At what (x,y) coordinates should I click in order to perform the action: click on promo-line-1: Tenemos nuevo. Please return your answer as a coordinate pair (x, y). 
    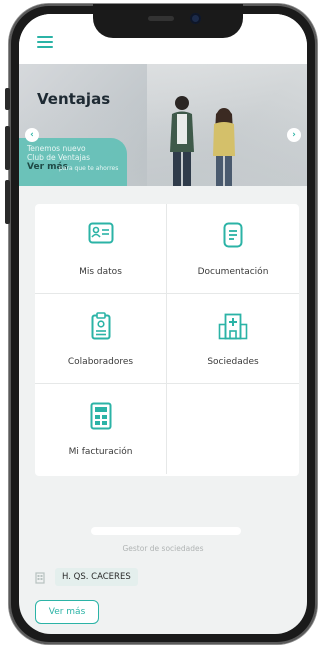
    Looking at the image, I should click on (56, 148).